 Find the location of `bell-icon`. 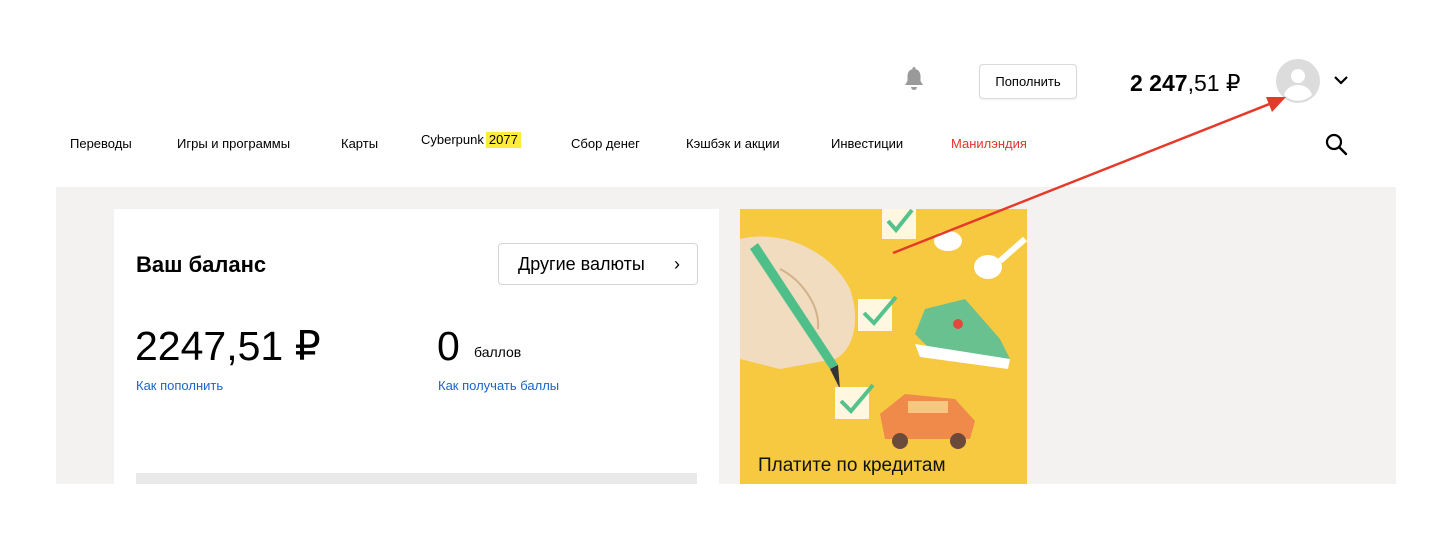

bell-icon is located at coordinates (914, 79).